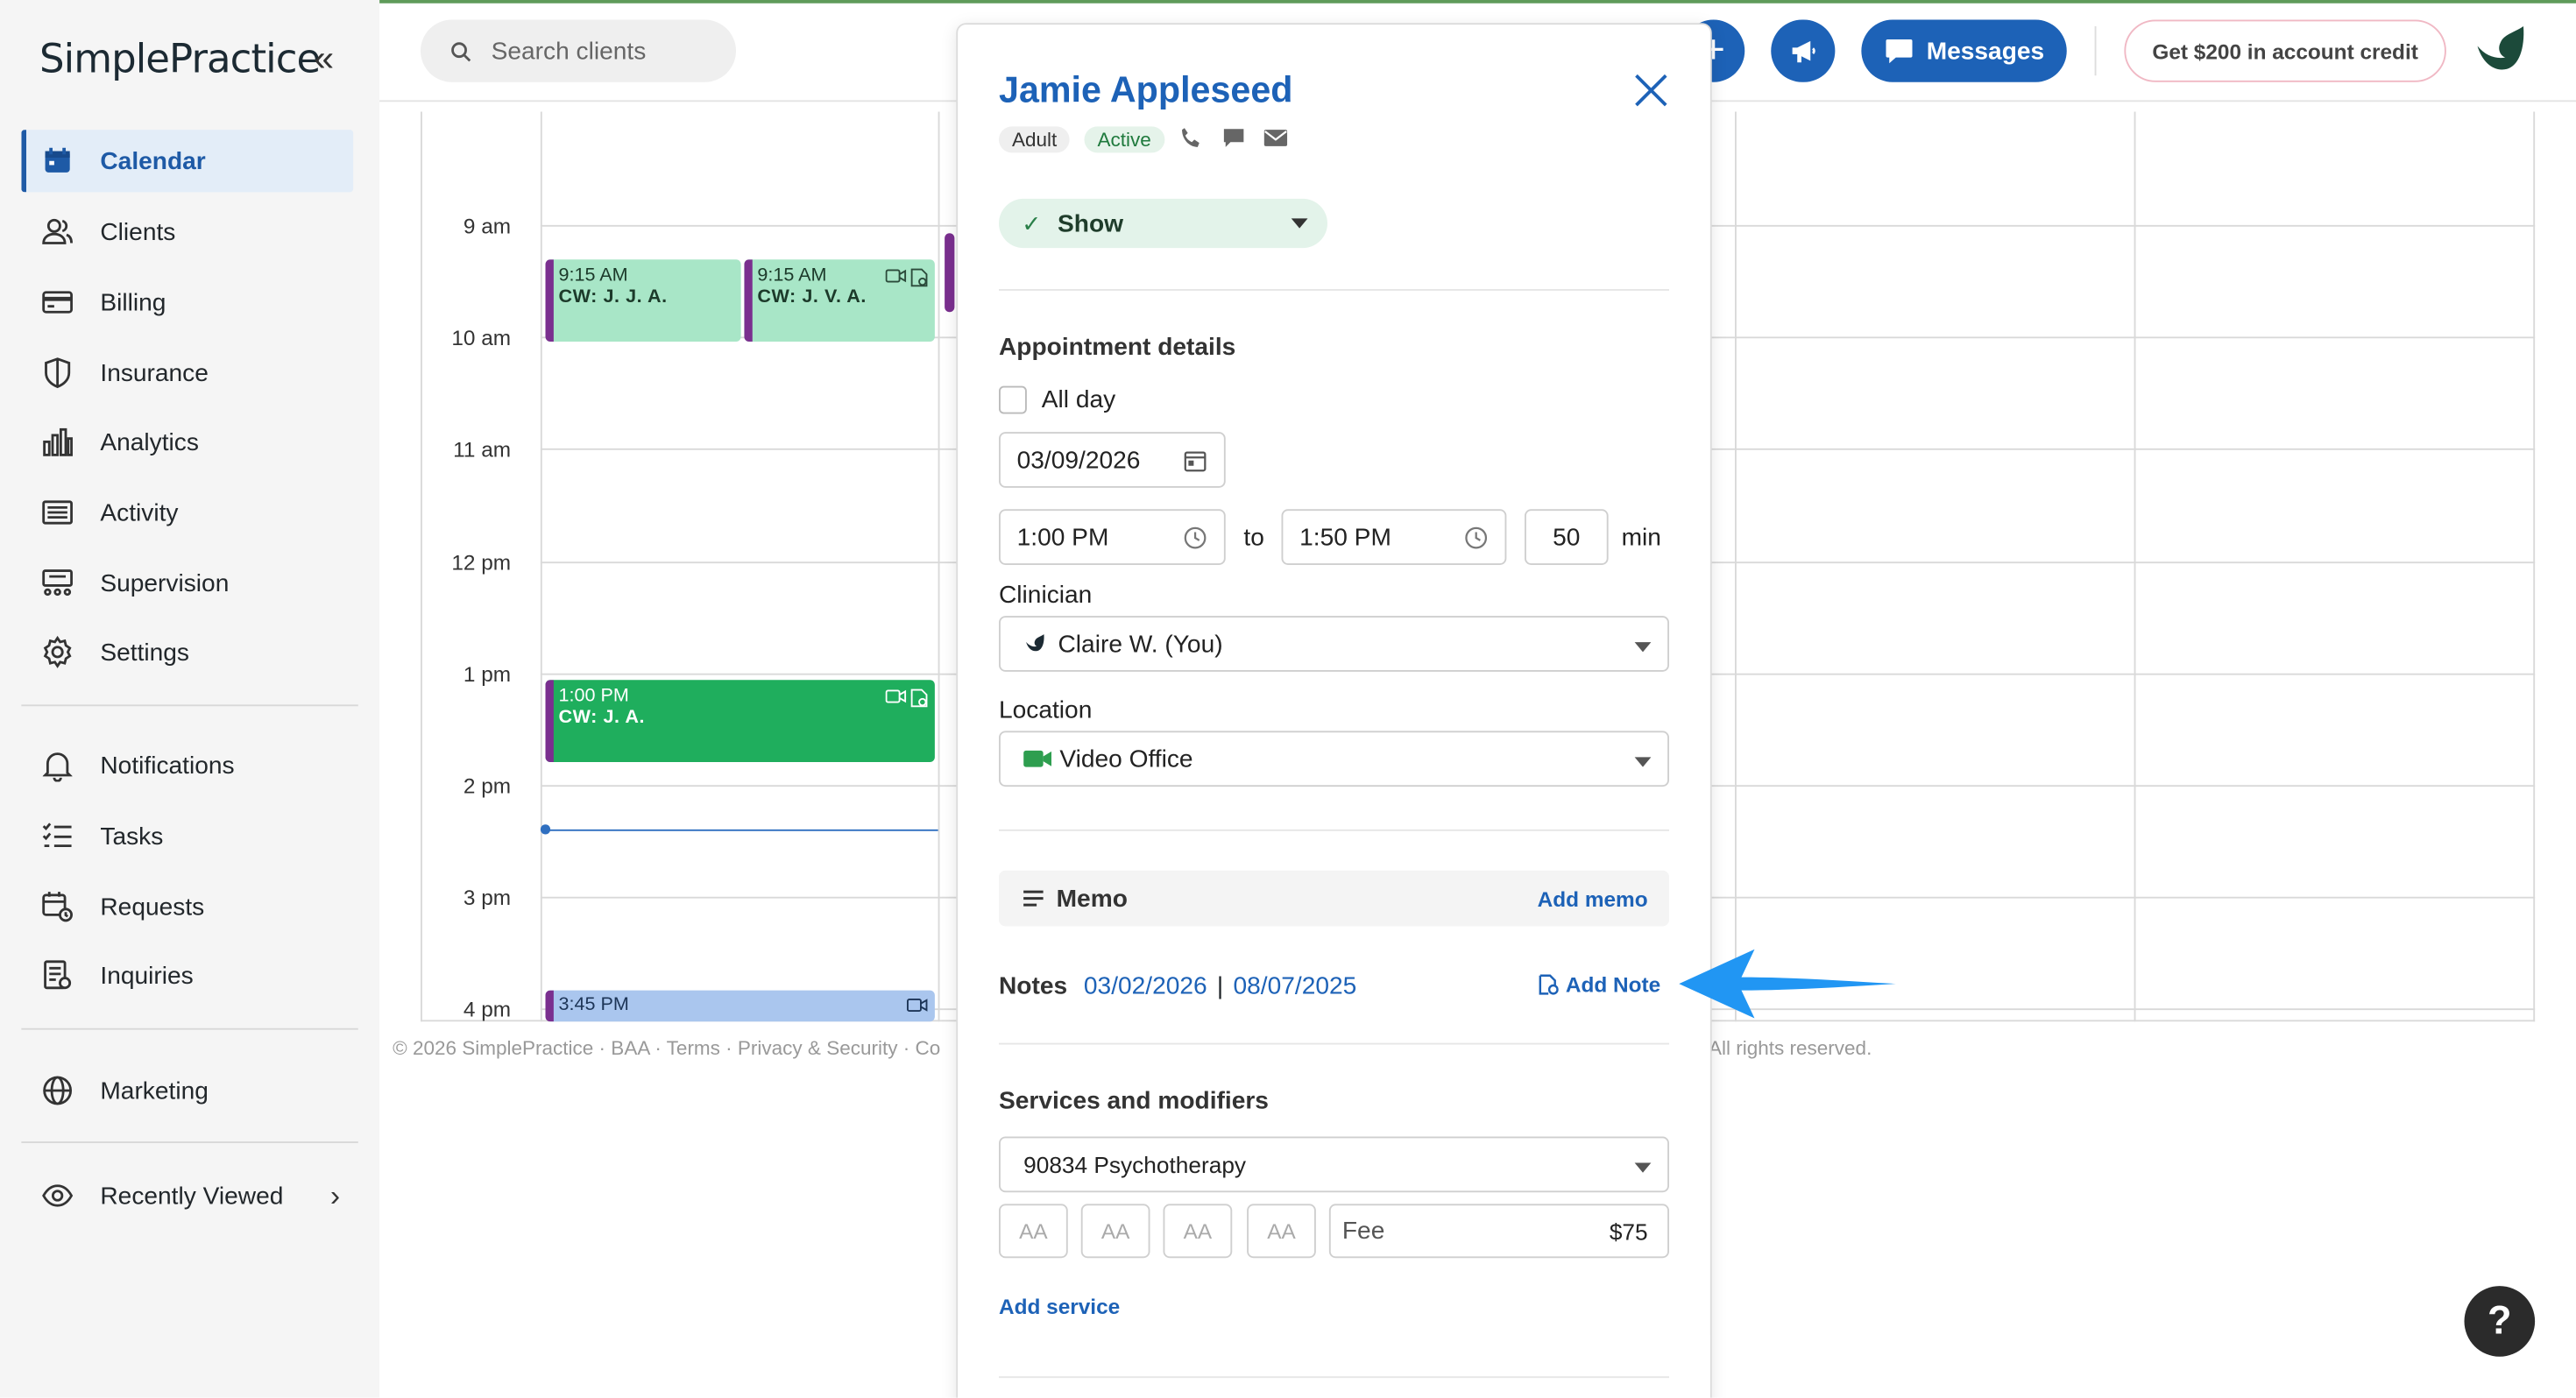  I want to click on appointment-block: 3:45 PM, so click(740, 1006).